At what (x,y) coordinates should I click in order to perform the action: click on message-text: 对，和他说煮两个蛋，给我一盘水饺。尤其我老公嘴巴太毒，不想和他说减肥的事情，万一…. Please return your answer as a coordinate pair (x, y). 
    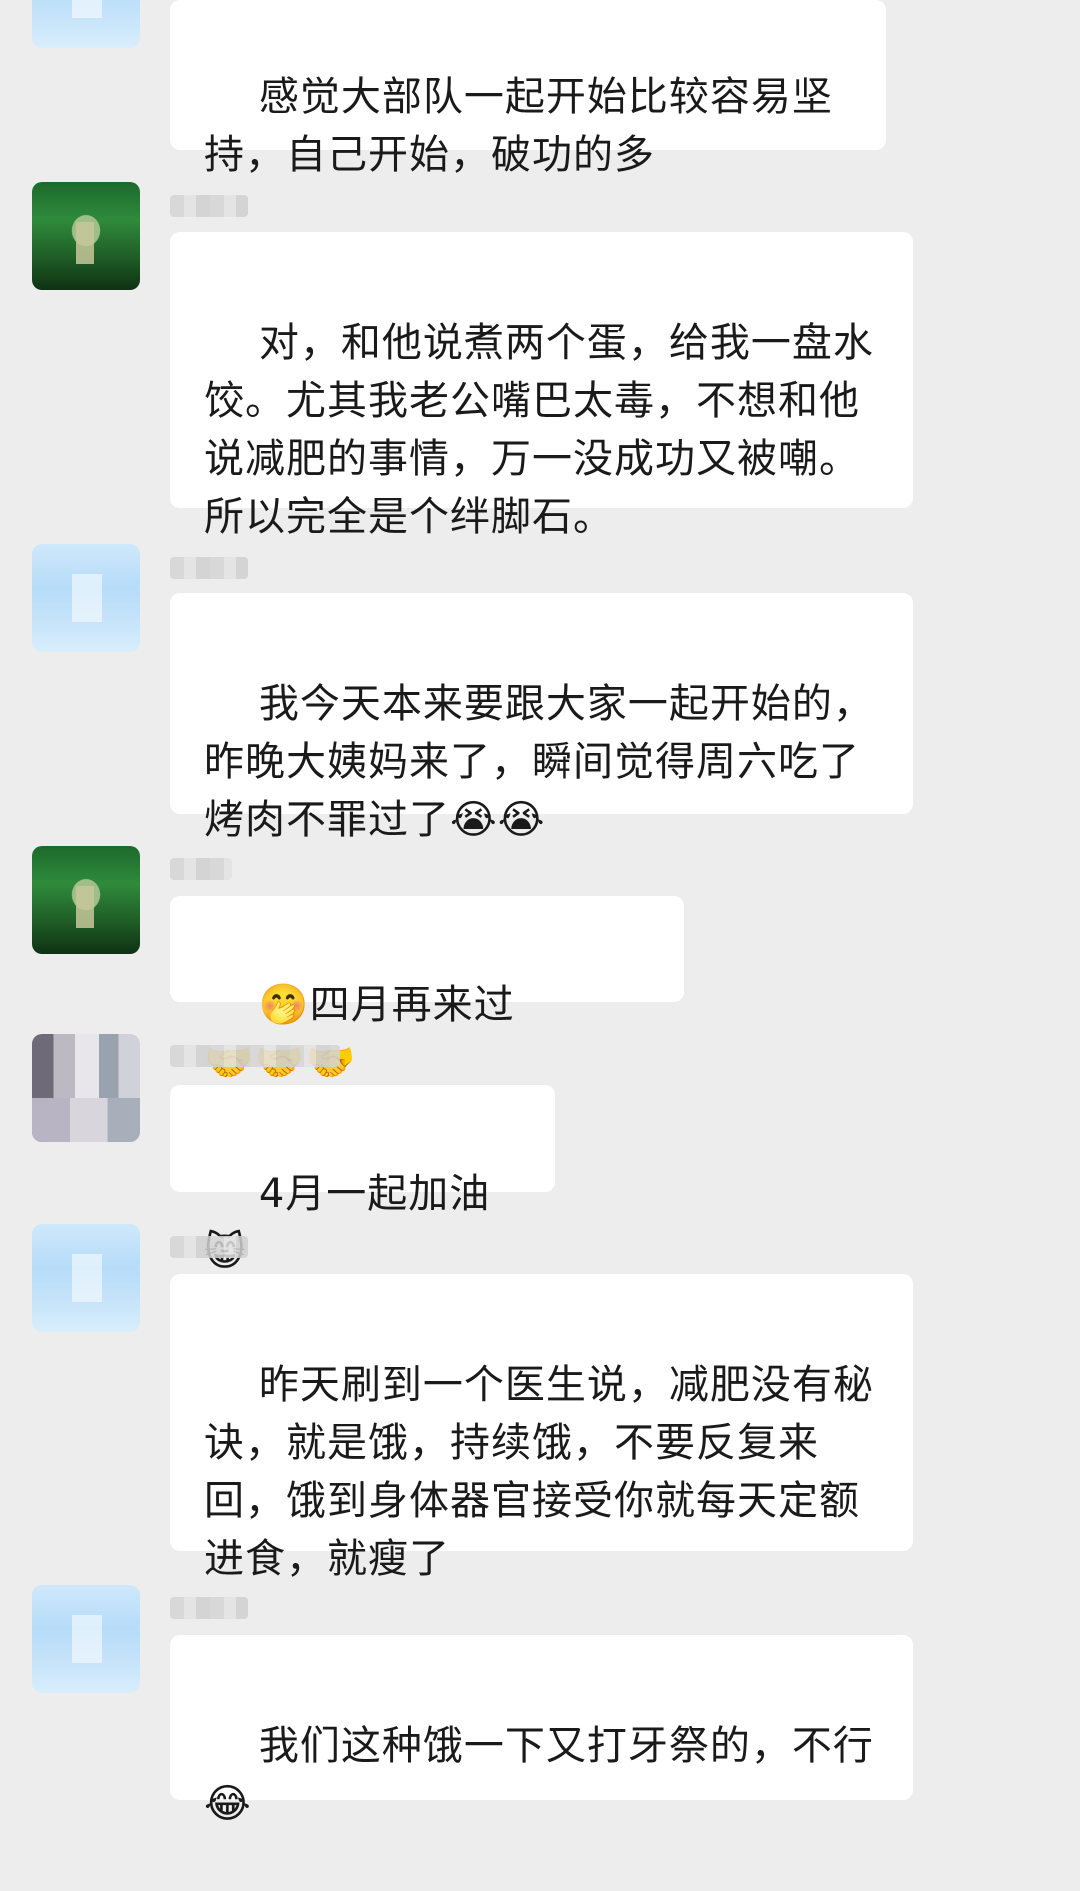
    Looking at the image, I should click on (539, 430).